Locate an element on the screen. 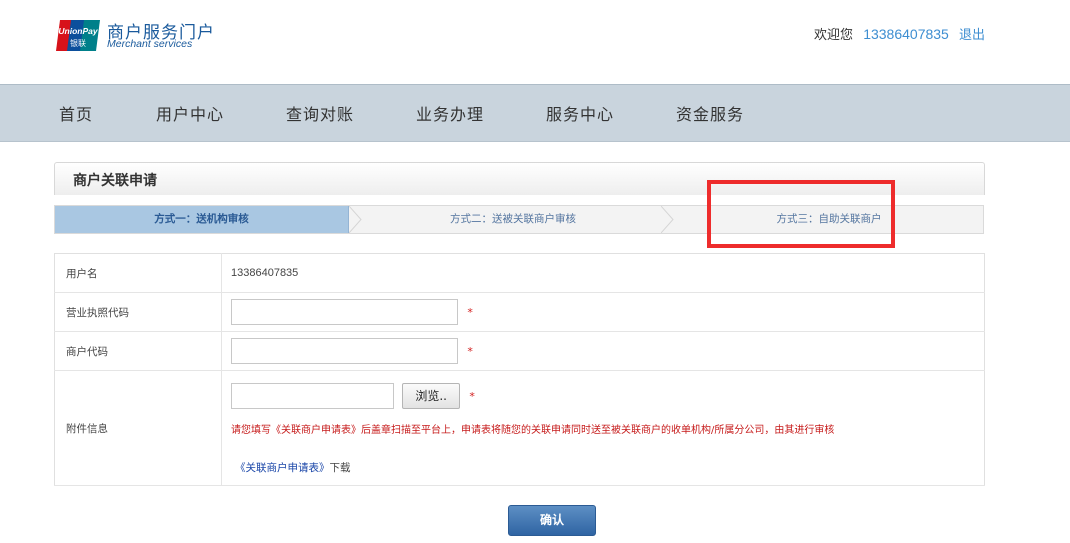  logo-subtitle: Merchant services is located at coordinates (150, 44).